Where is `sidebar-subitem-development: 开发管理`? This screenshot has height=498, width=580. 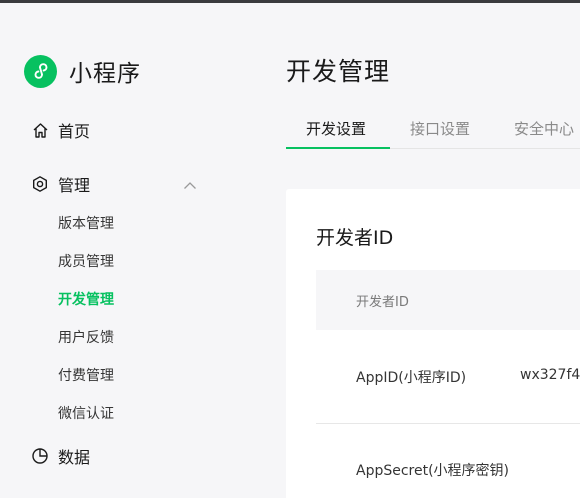
sidebar-subitem-development: 开发管理 is located at coordinates (86, 300).